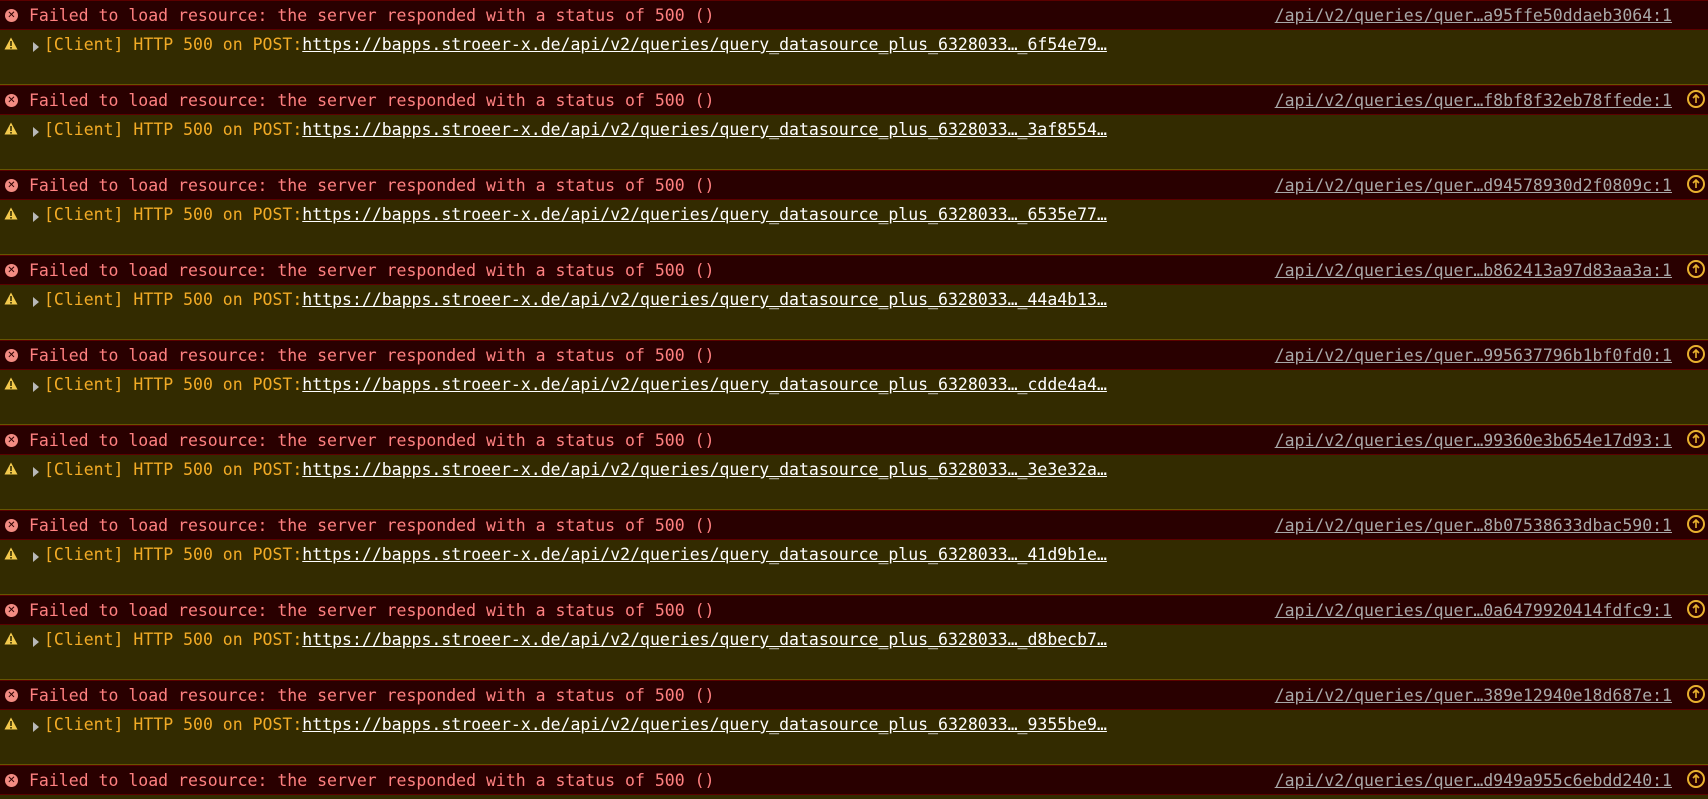 The image size is (1708, 799). Describe the element at coordinates (1473, 355) in the screenshot. I see `error-source-link: /api/v2/queries/quer…995637796b1bf0fd0:1` at that location.